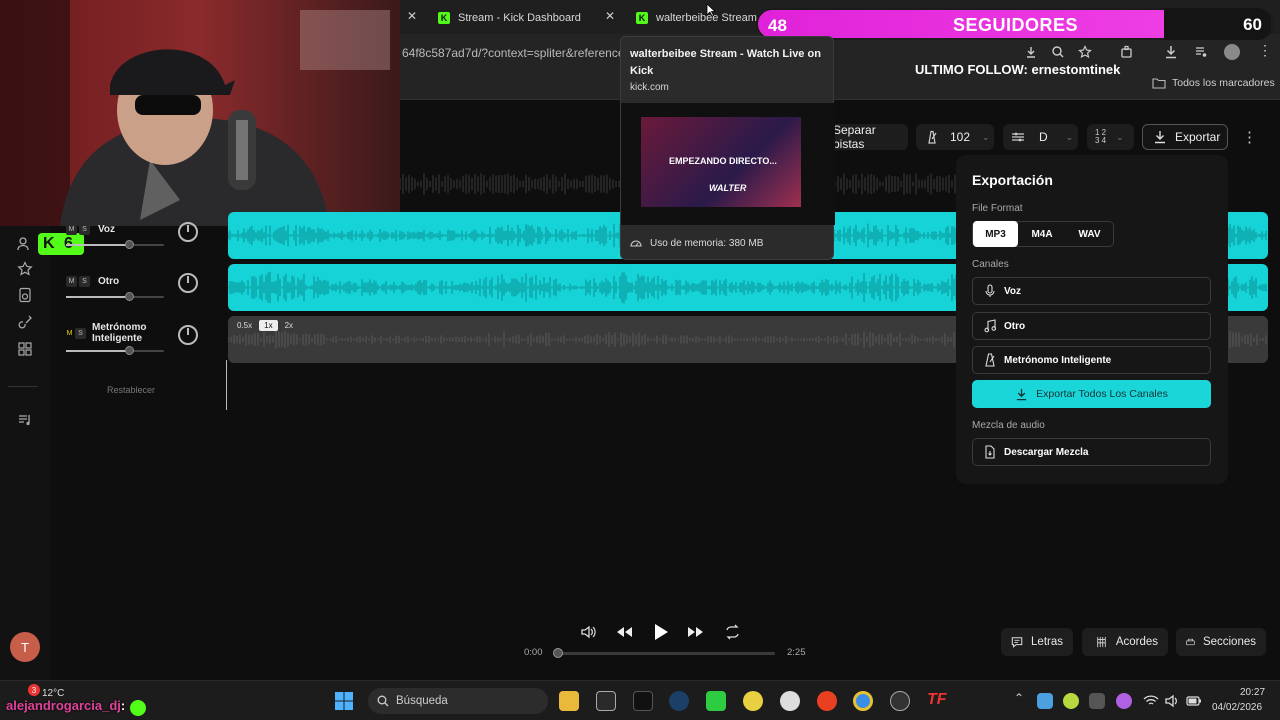 This screenshot has height=720, width=1280. What do you see at coordinates (129, 296) in the screenshot?
I see `volume-thumb-otro` at bounding box center [129, 296].